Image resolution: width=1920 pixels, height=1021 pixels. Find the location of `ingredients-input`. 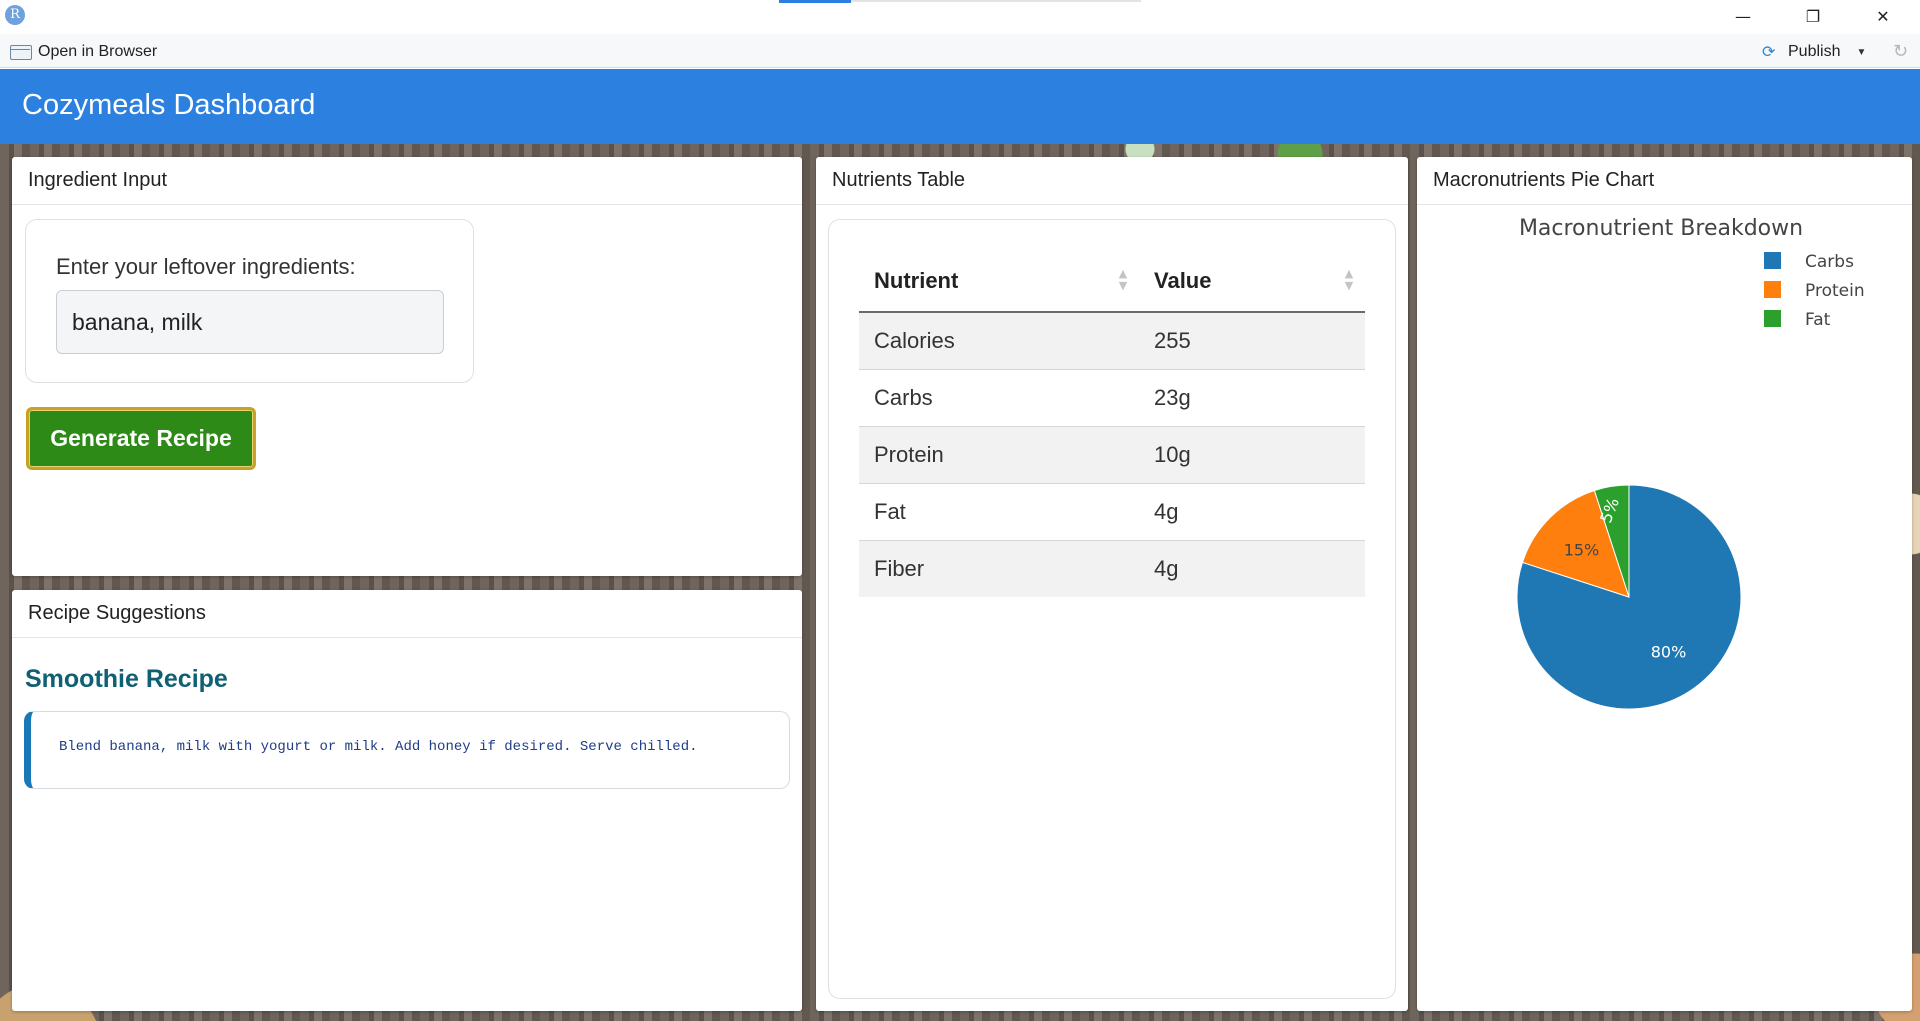

ingredients-input is located at coordinates (250, 322).